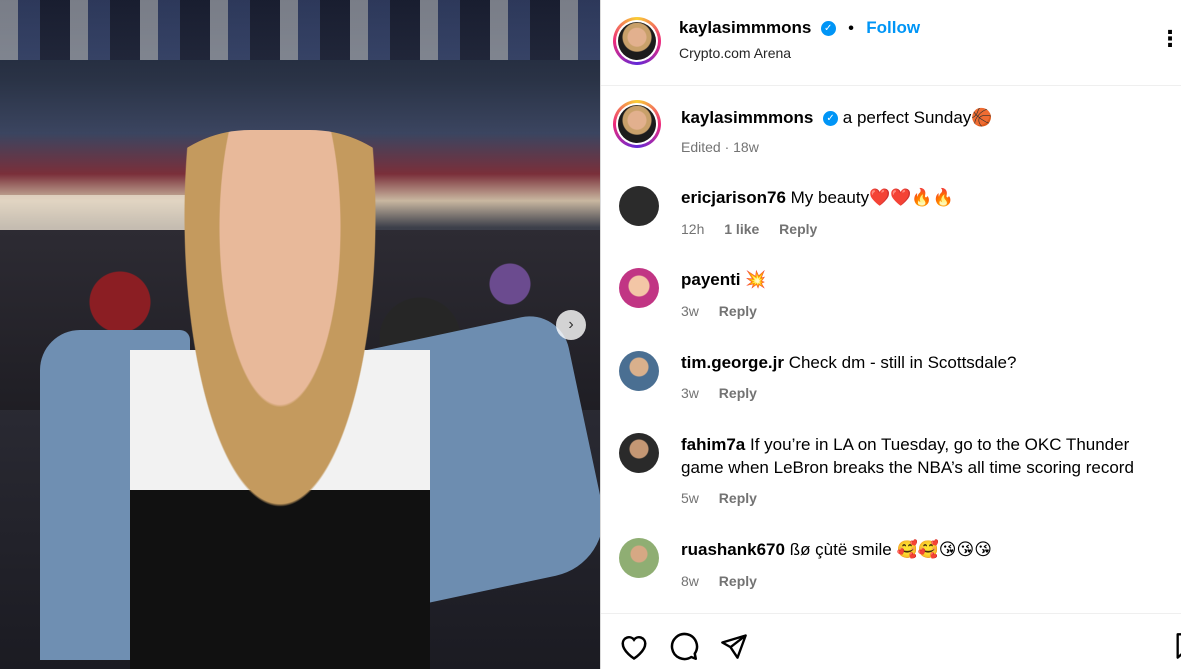 This screenshot has height=669, width=1181. Describe the element at coordinates (756, 280) in the screenshot. I see `comment-emoji: 💥` at that location.